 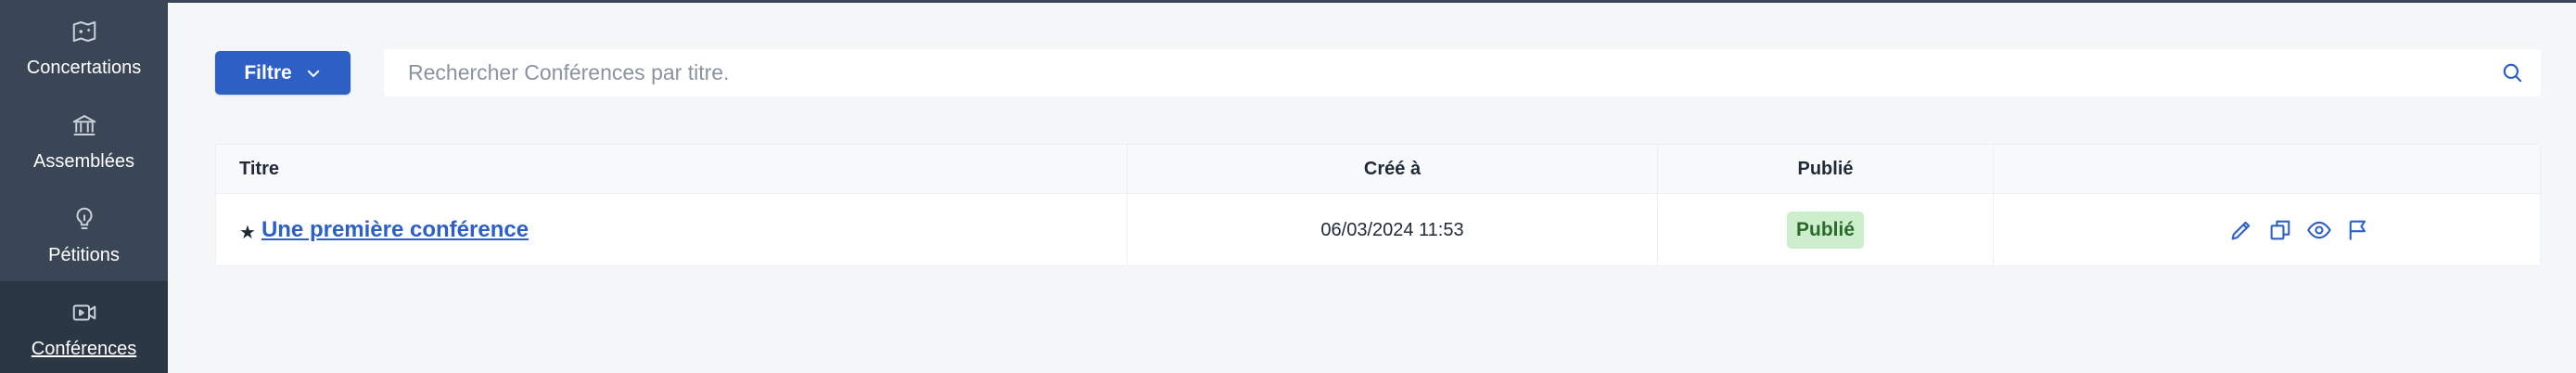 What do you see at coordinates (313, 74) in the screenshot?
I see `chevron-down-icon` at bounding box center [313, 74].